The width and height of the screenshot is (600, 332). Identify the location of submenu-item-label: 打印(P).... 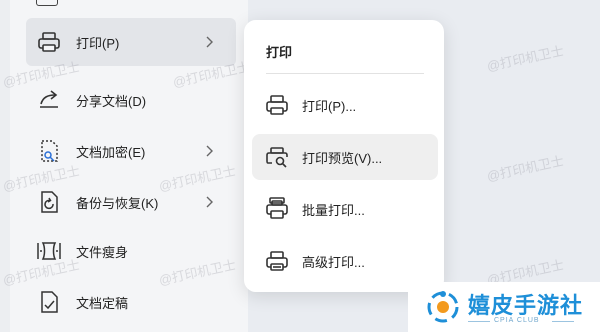
(329, 106).